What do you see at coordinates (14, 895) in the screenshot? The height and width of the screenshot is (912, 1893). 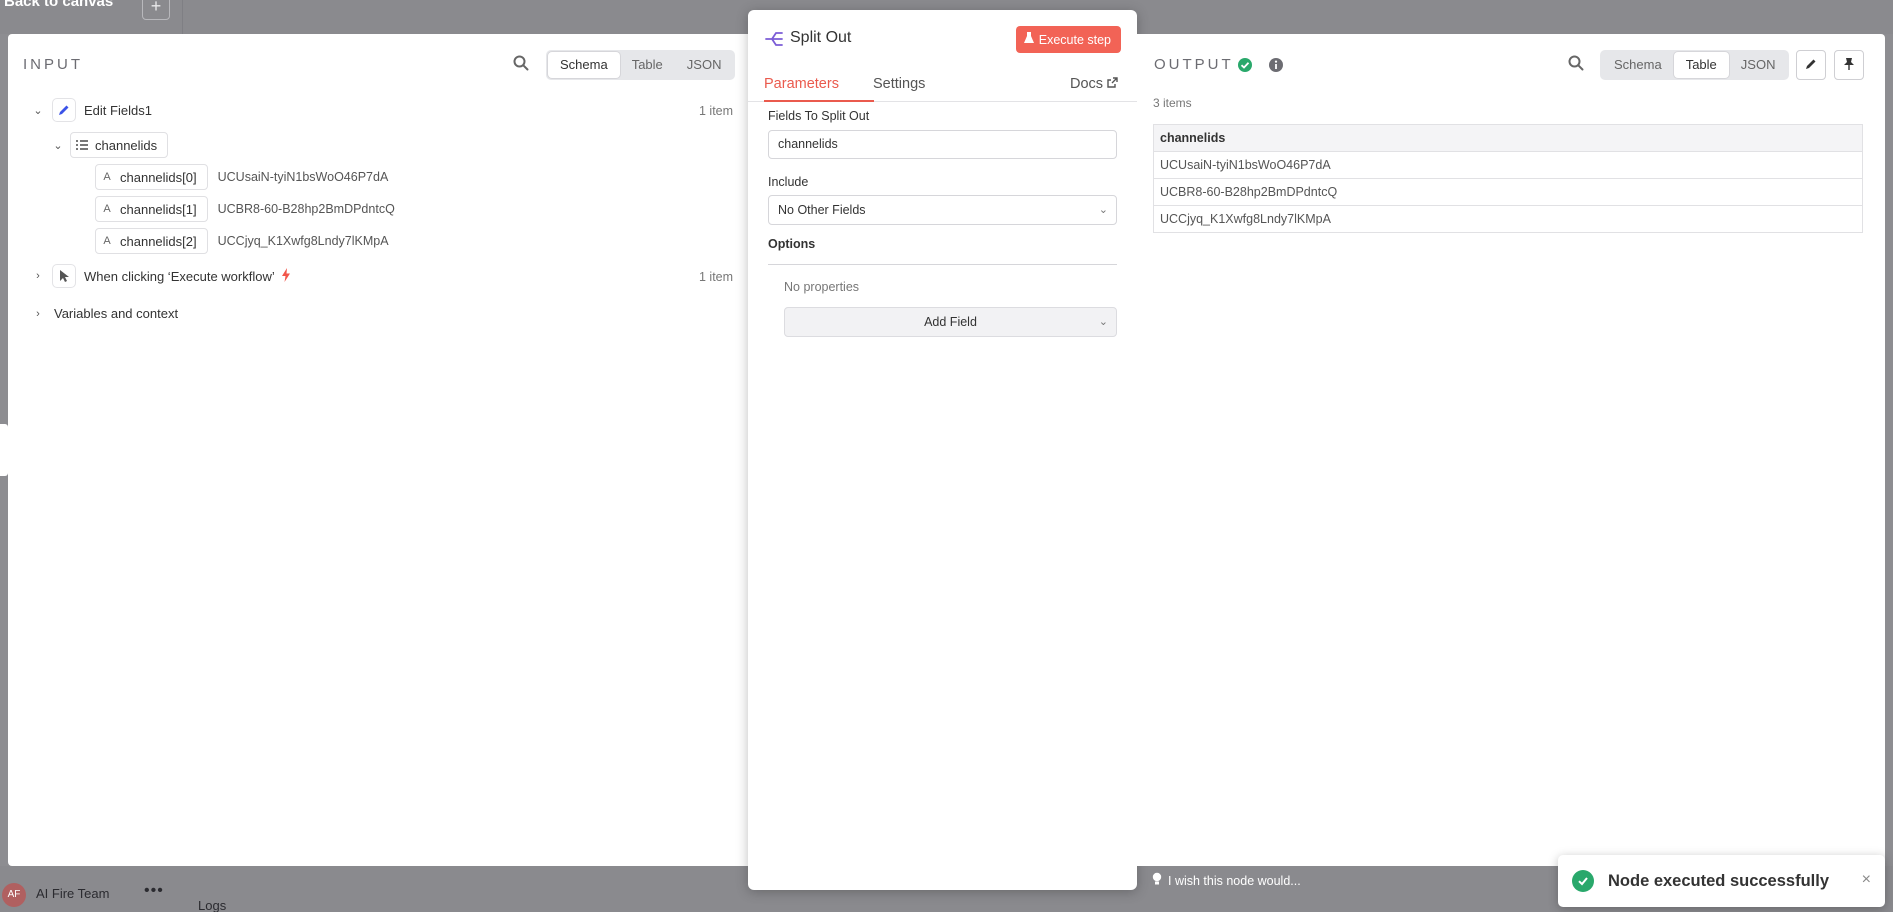 I see `avatar: AF` at bounding box center [14, 895].